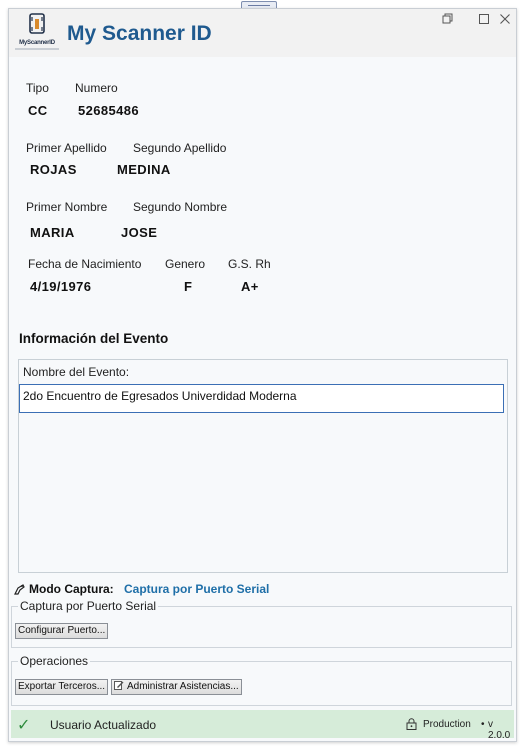  I want to click on numero-value: 52685486, so click(109, 110).